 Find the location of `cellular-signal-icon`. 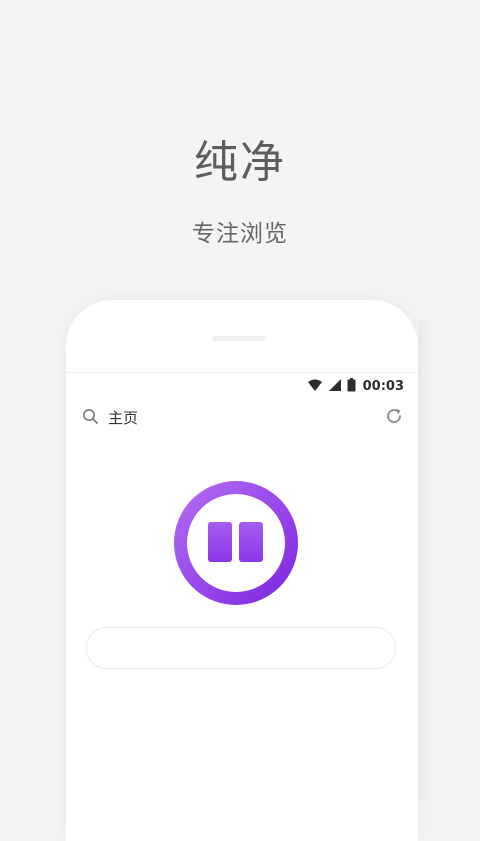

cellular-signal-icon is located at coordinates (335, 386).